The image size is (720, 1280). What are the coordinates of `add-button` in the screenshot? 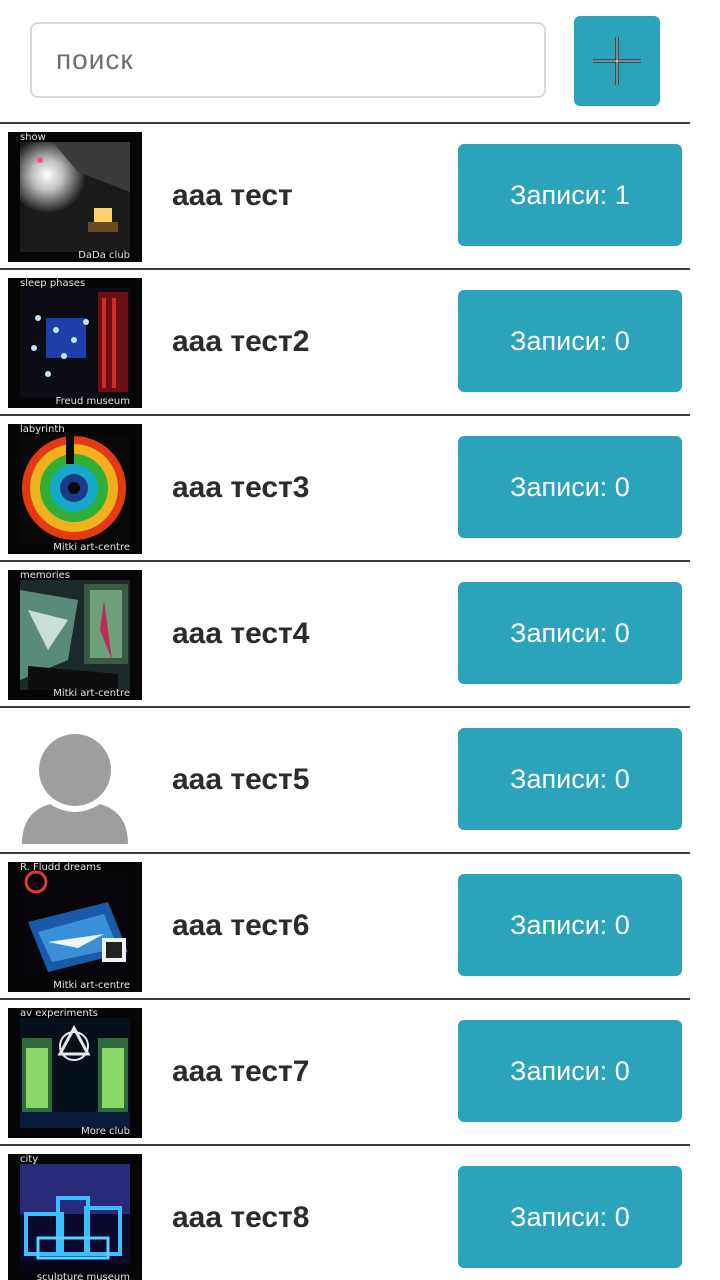 It's located at (617, 61).